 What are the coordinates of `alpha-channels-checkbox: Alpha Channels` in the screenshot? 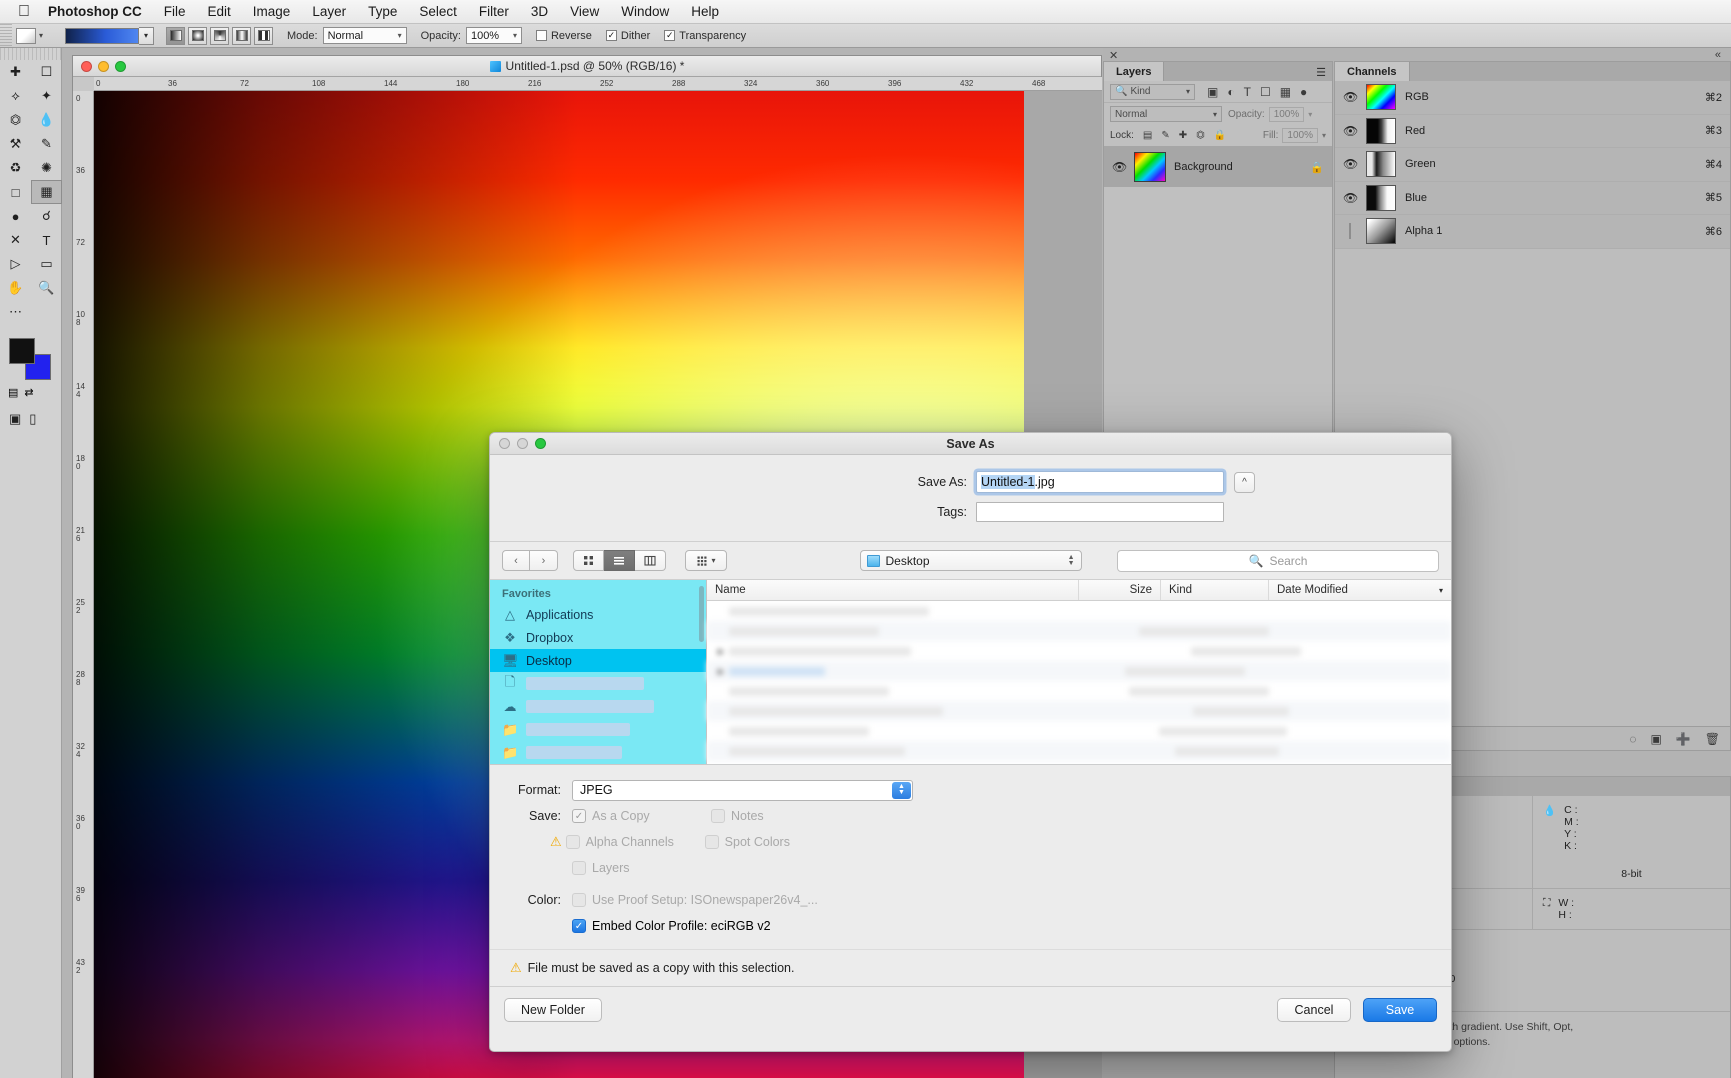 It's located at (635, 842).